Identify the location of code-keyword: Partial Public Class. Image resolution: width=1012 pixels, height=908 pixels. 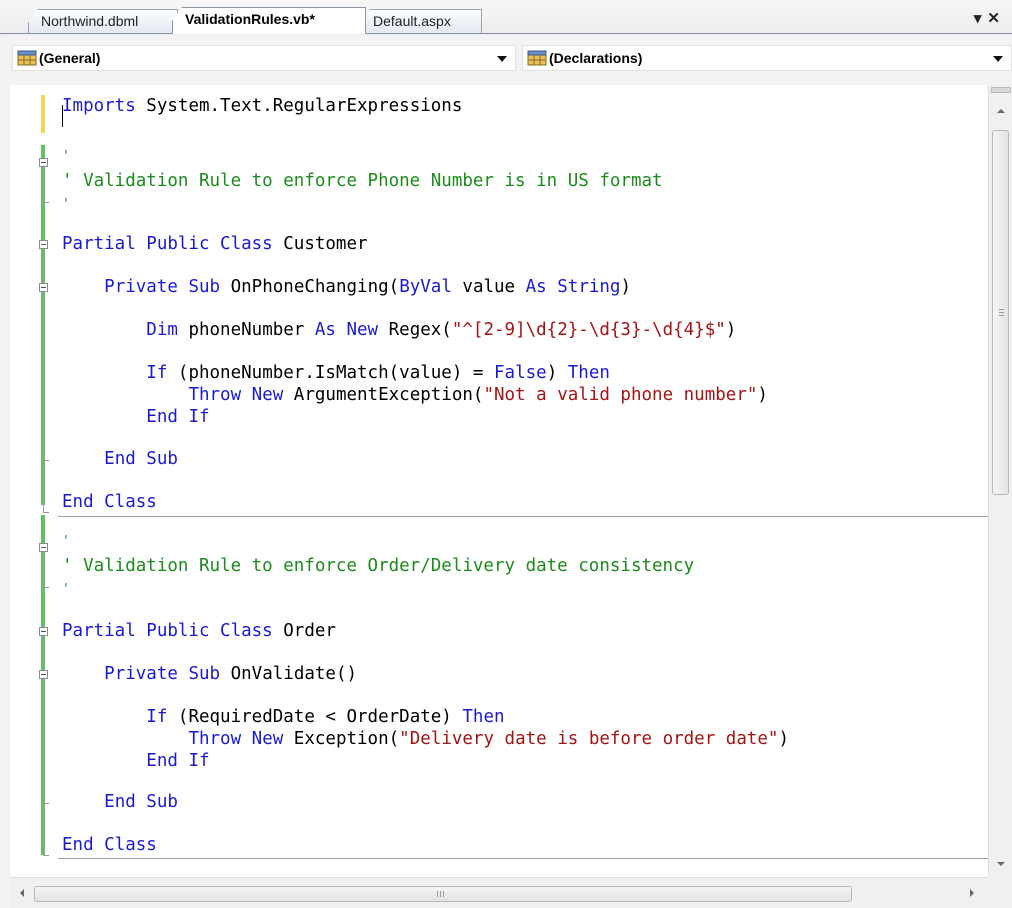
(167, 244).